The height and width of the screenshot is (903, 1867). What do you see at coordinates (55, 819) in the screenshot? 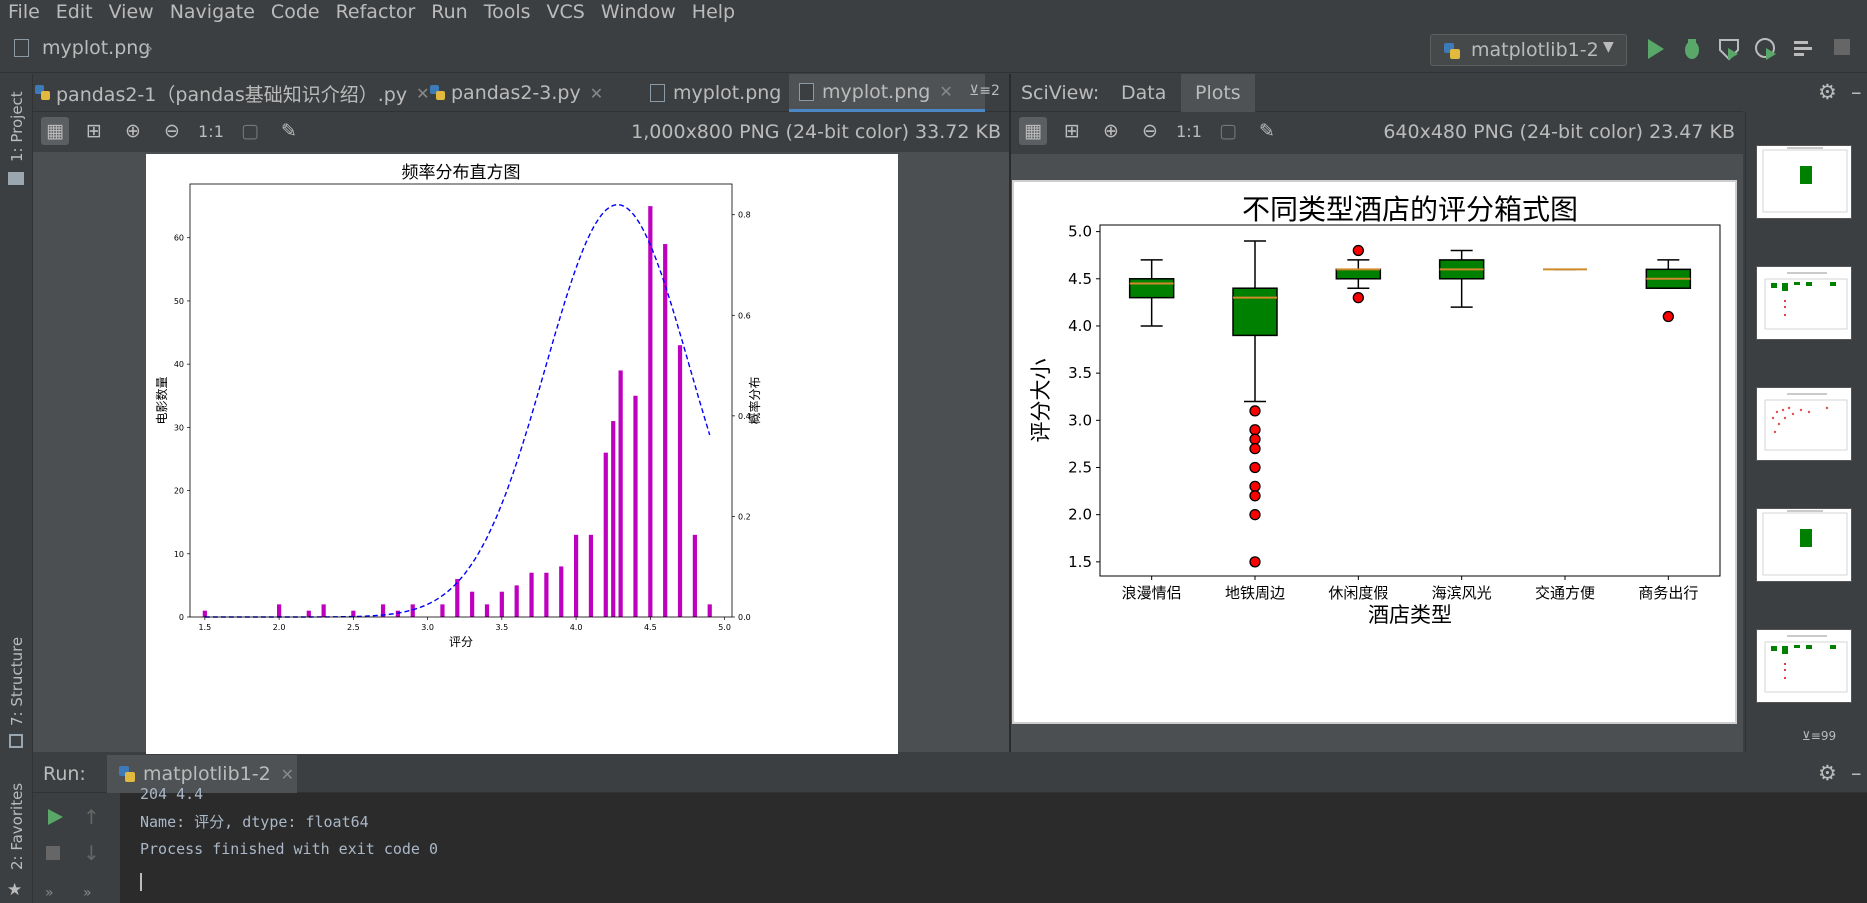
I see `rerun-icon` at bounding box center [55, 819].